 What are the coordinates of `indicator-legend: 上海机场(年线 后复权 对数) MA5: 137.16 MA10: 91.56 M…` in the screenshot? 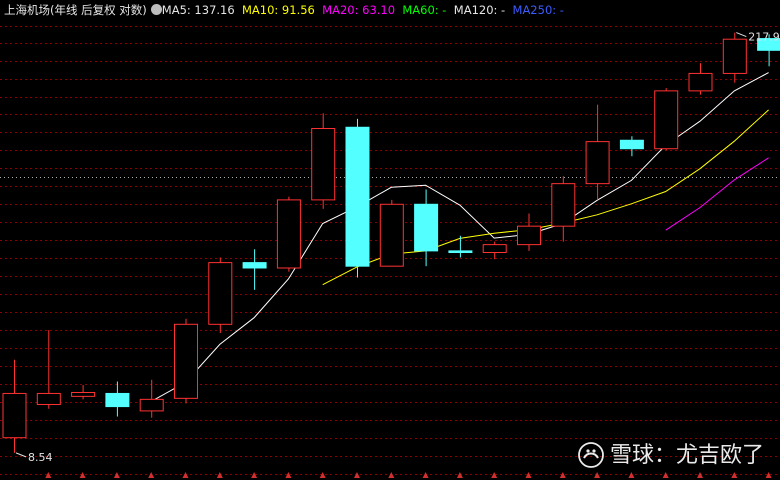 It's located at (284, 10).